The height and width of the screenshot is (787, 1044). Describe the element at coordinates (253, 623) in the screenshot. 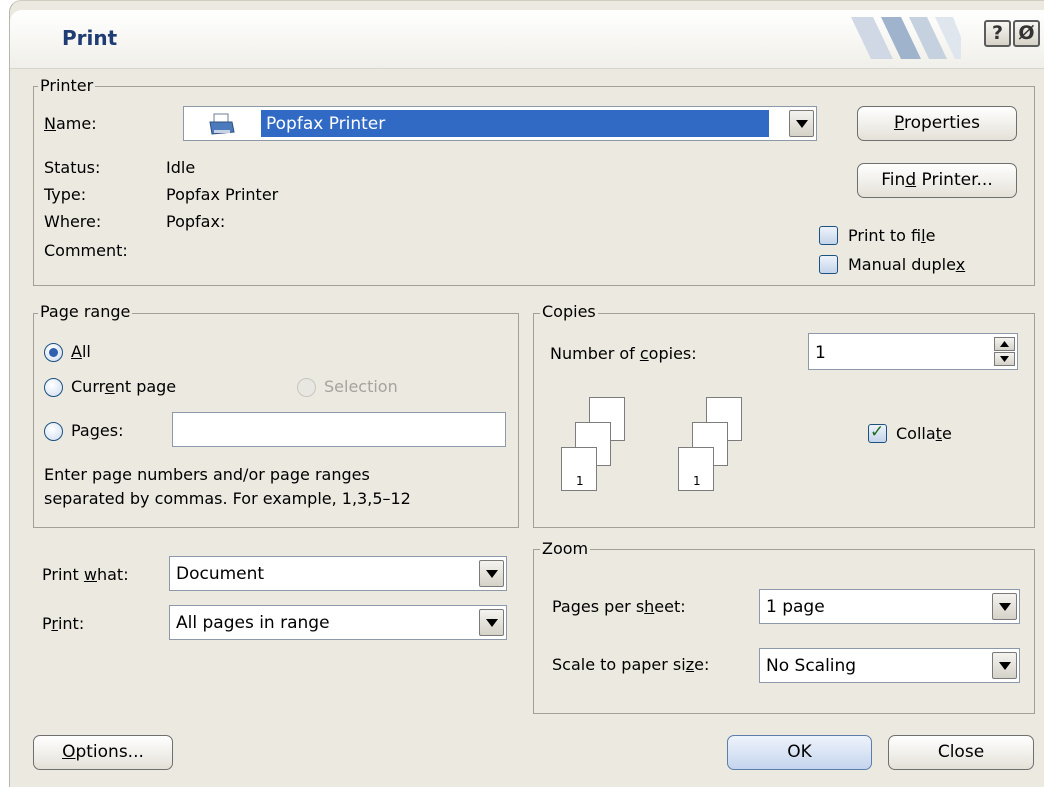

I see `print-value: All pages in range` at that location.